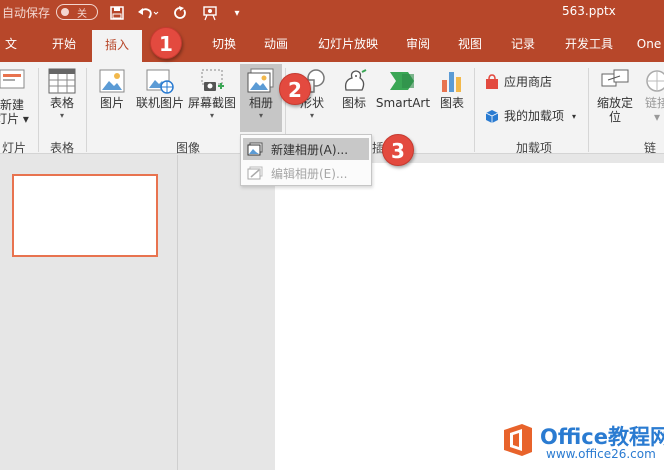 This screenshot has width=664, height=470. Describe the element at coordinates (615, 78) in the screenshot. I see `zoom-icon` at that location.